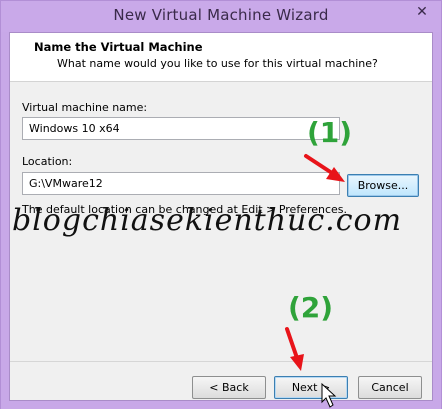 The image size is (442, 409). Describe the element at coordinates (181, 128) in the screenshot. I see `vm-name-input: Windows 10 x64` at that location.